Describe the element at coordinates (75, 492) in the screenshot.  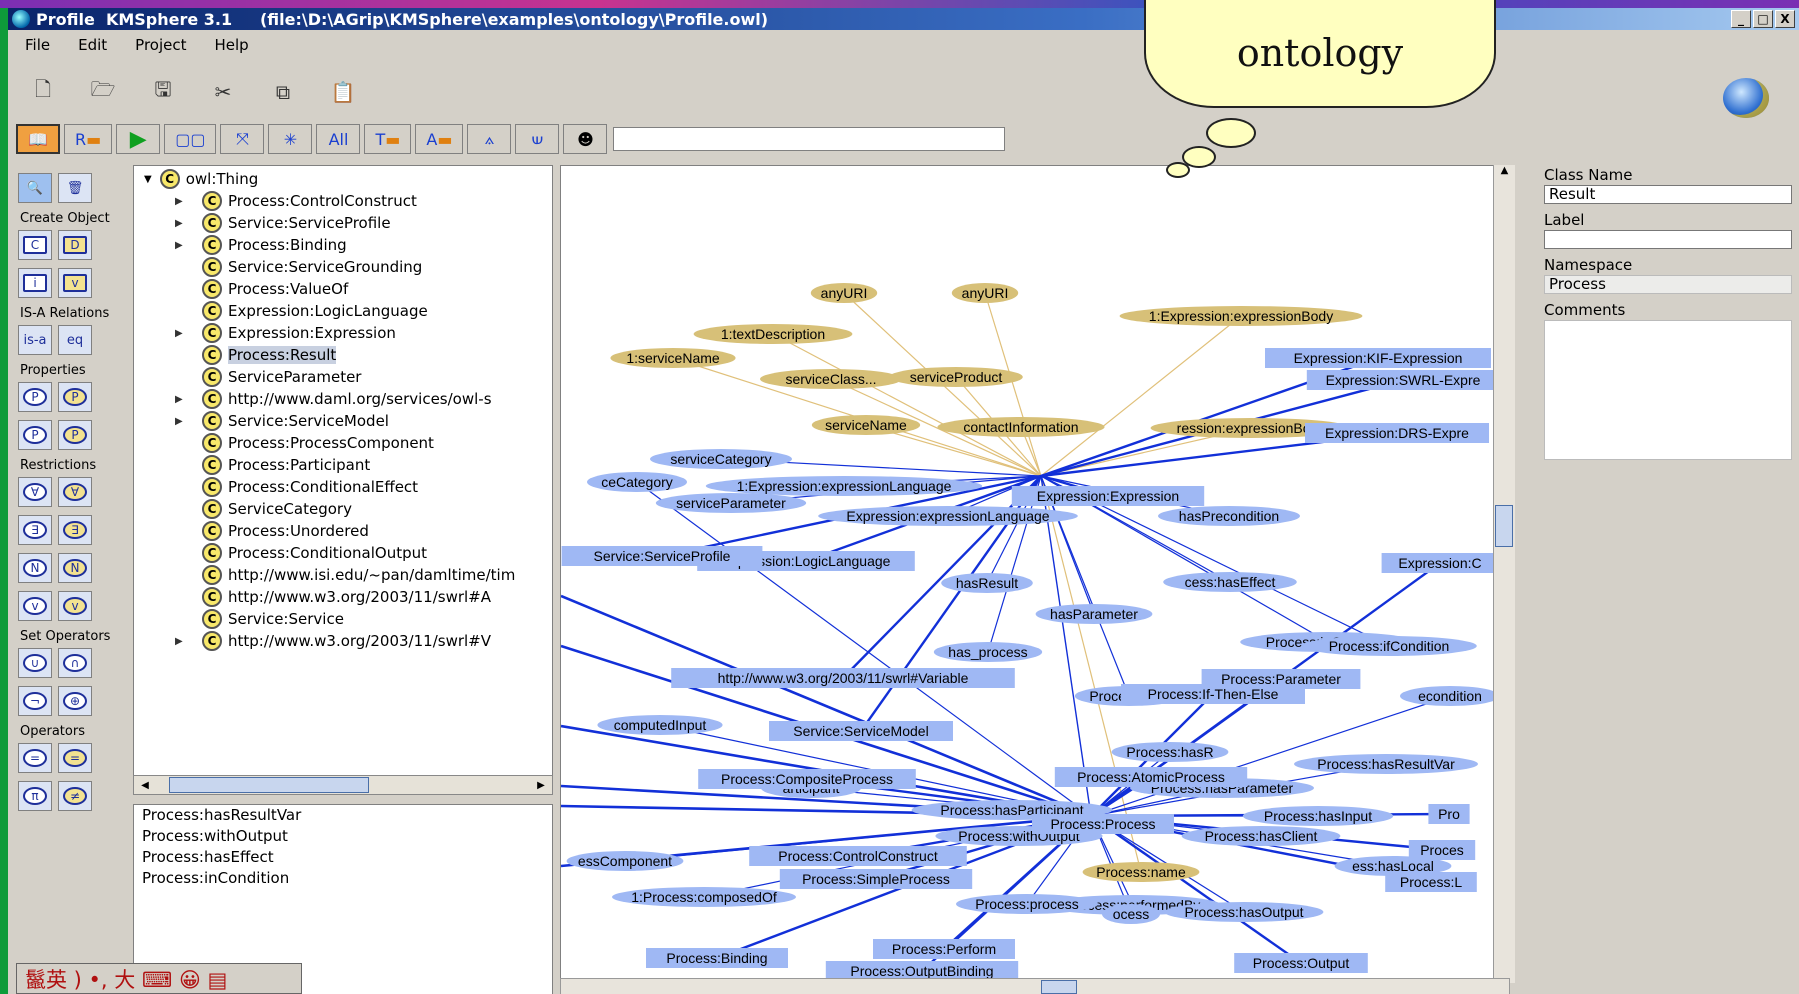
I see `forall-data-button: ∀` at that location.